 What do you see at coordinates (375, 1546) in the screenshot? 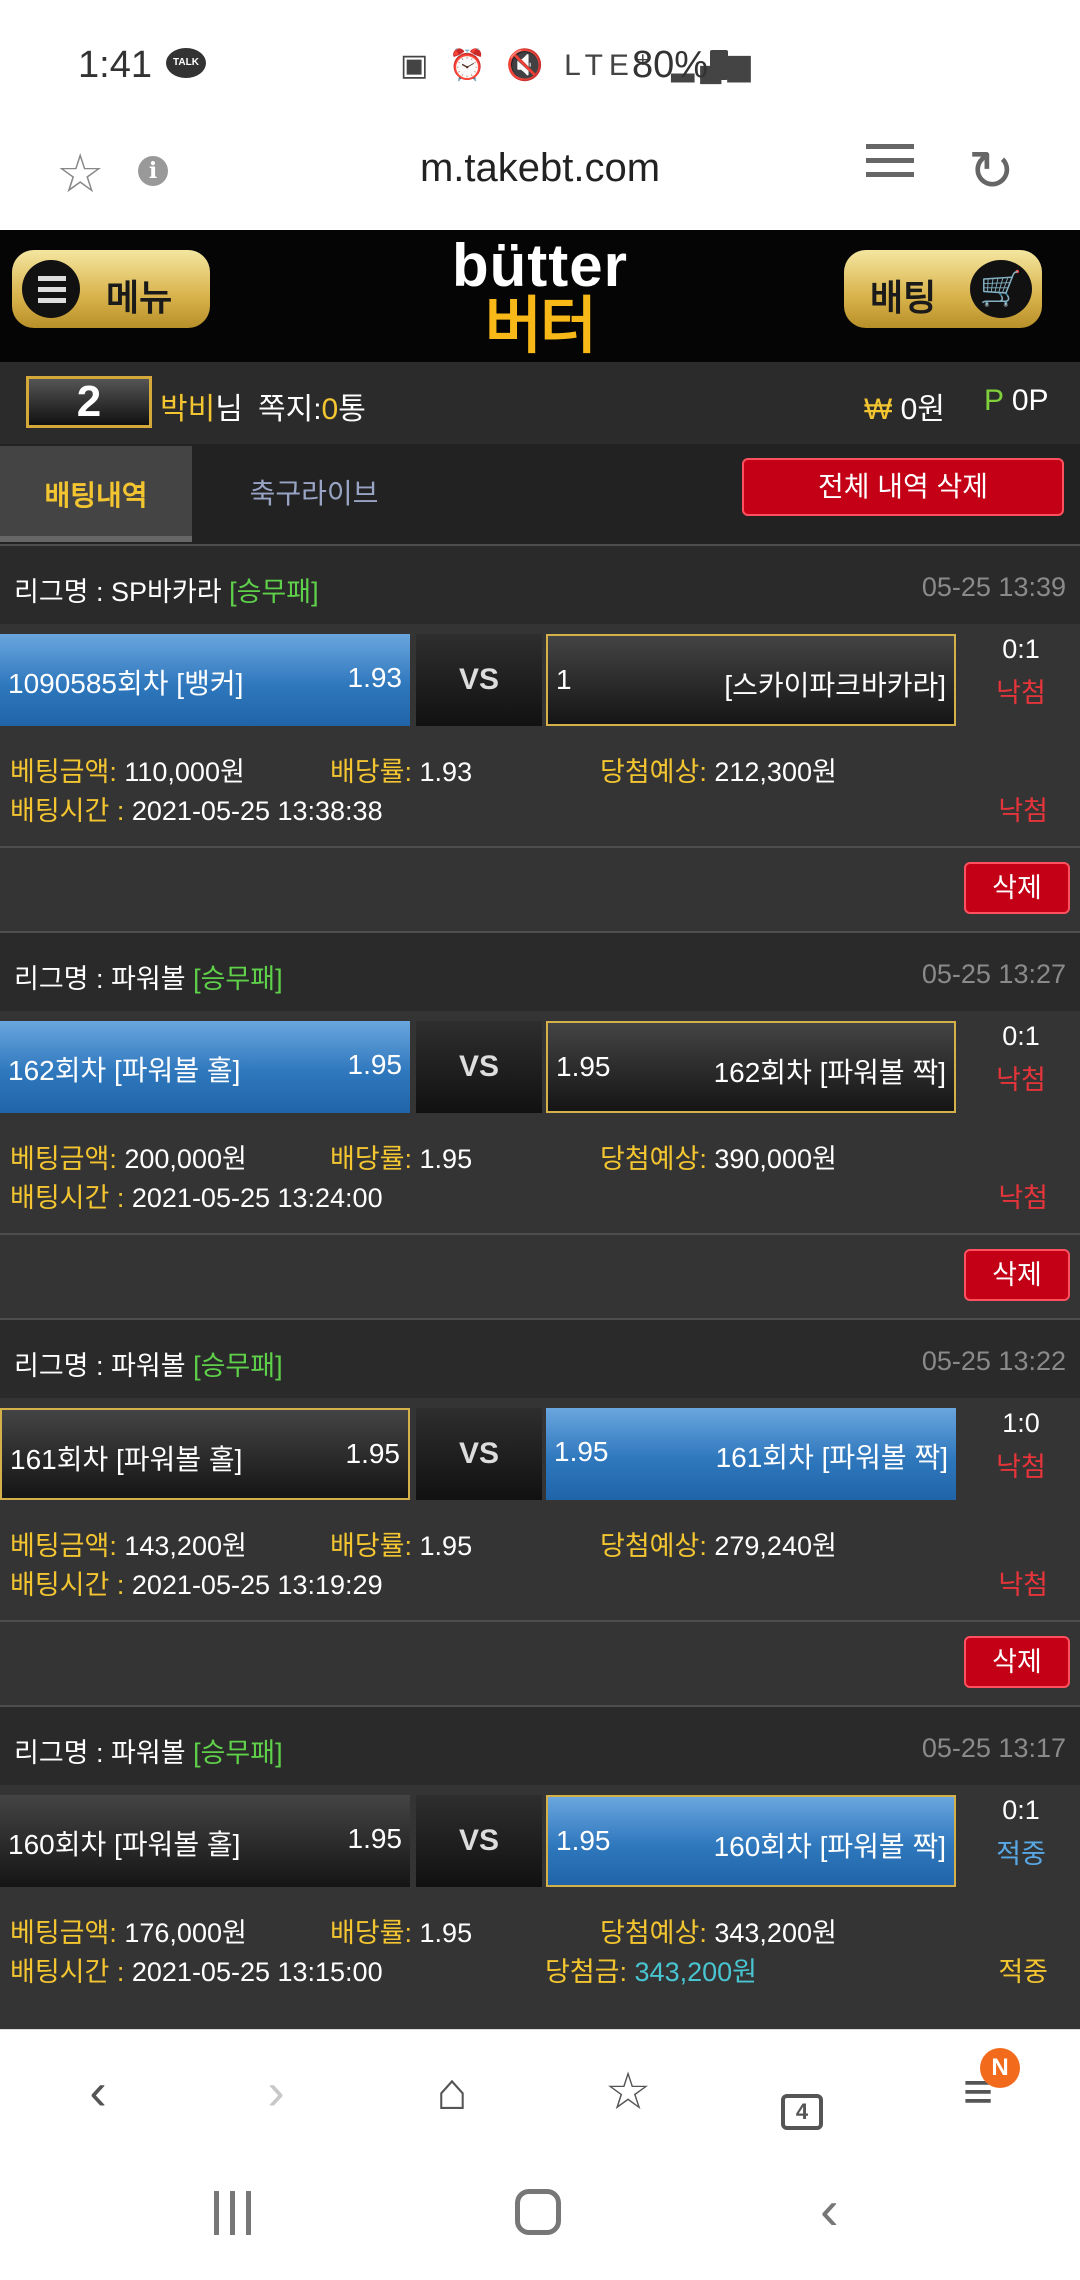
I see `odds-label: 배당률:` at bounding box center [375, 1546].